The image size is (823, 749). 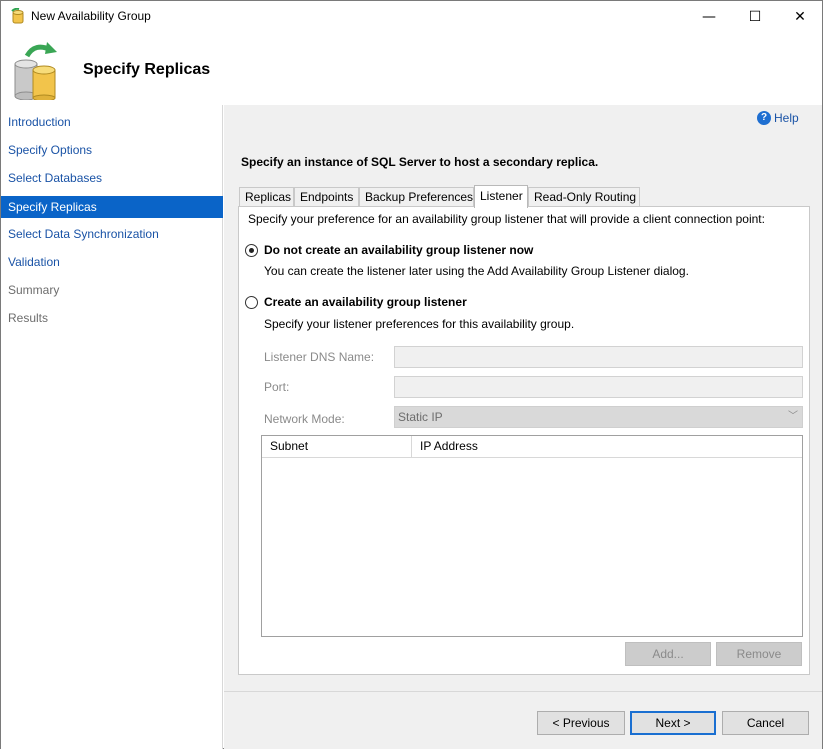 What do you see at coordinates (765, 723) in the screenshot?
I see `cancel-button: Cancel` at bounding box center [765, 723].